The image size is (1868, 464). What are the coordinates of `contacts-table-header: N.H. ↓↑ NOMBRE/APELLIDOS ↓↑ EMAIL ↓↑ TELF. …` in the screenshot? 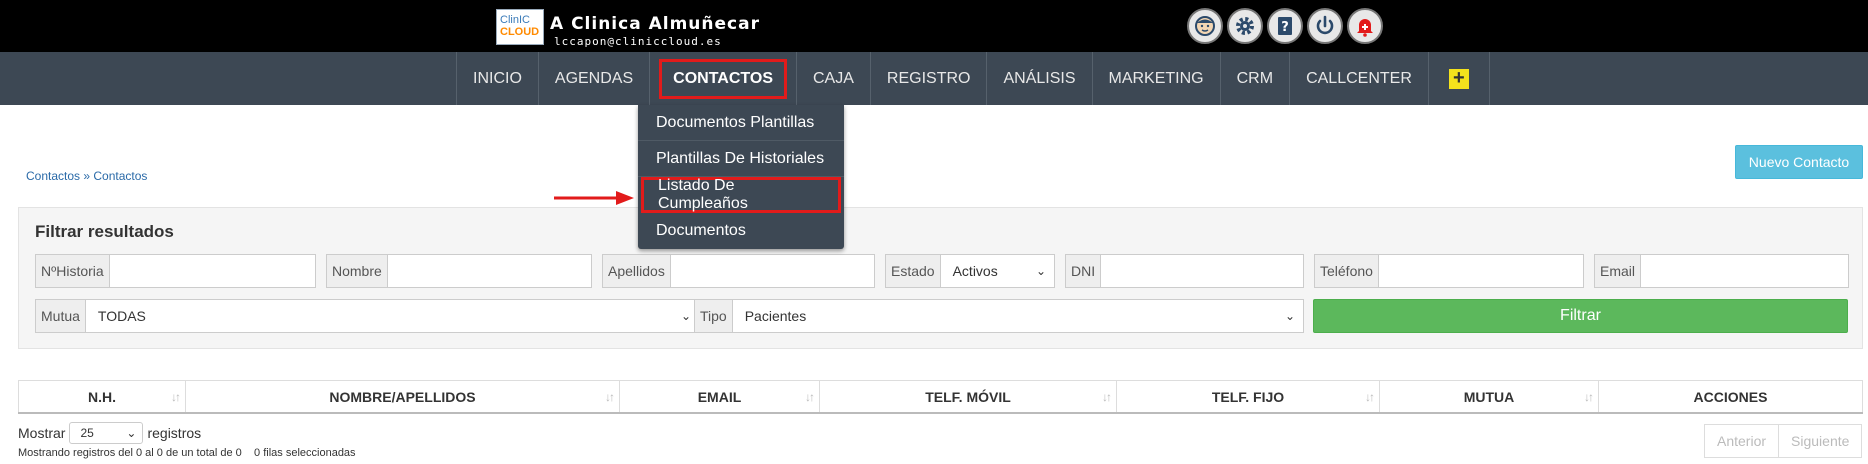 It's located at (940, 397).